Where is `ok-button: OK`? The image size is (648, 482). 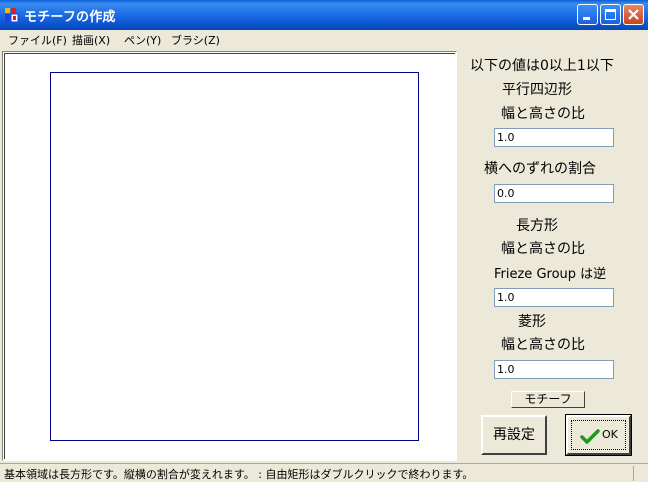
ok-button: OK is located at coordinates (598, 435).